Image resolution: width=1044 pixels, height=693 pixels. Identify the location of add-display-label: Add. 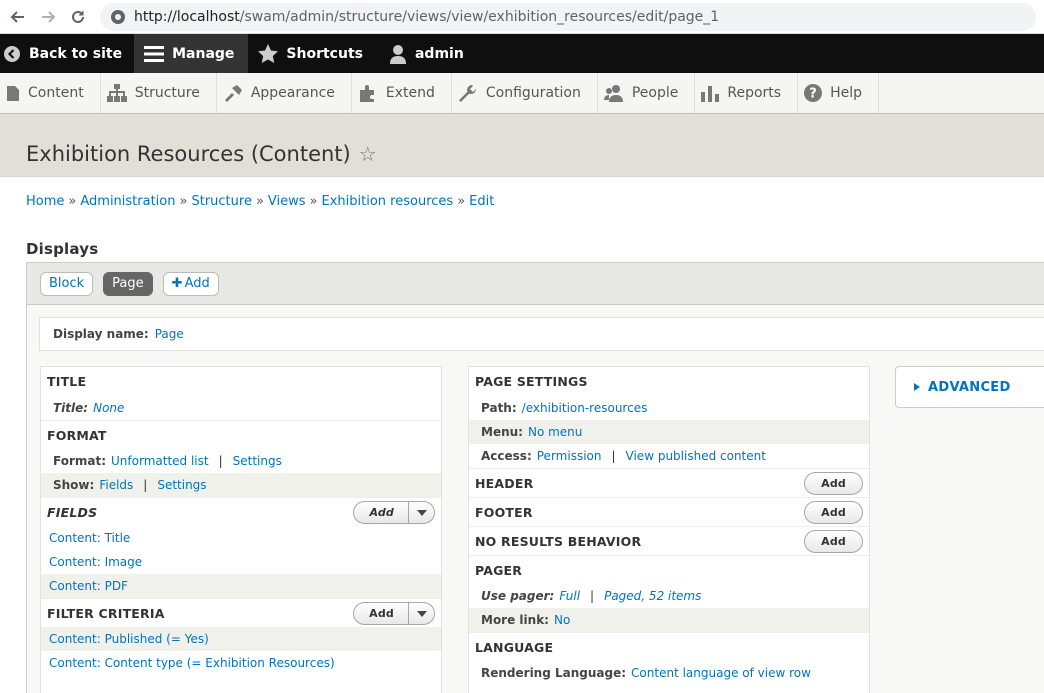
(197, 283).